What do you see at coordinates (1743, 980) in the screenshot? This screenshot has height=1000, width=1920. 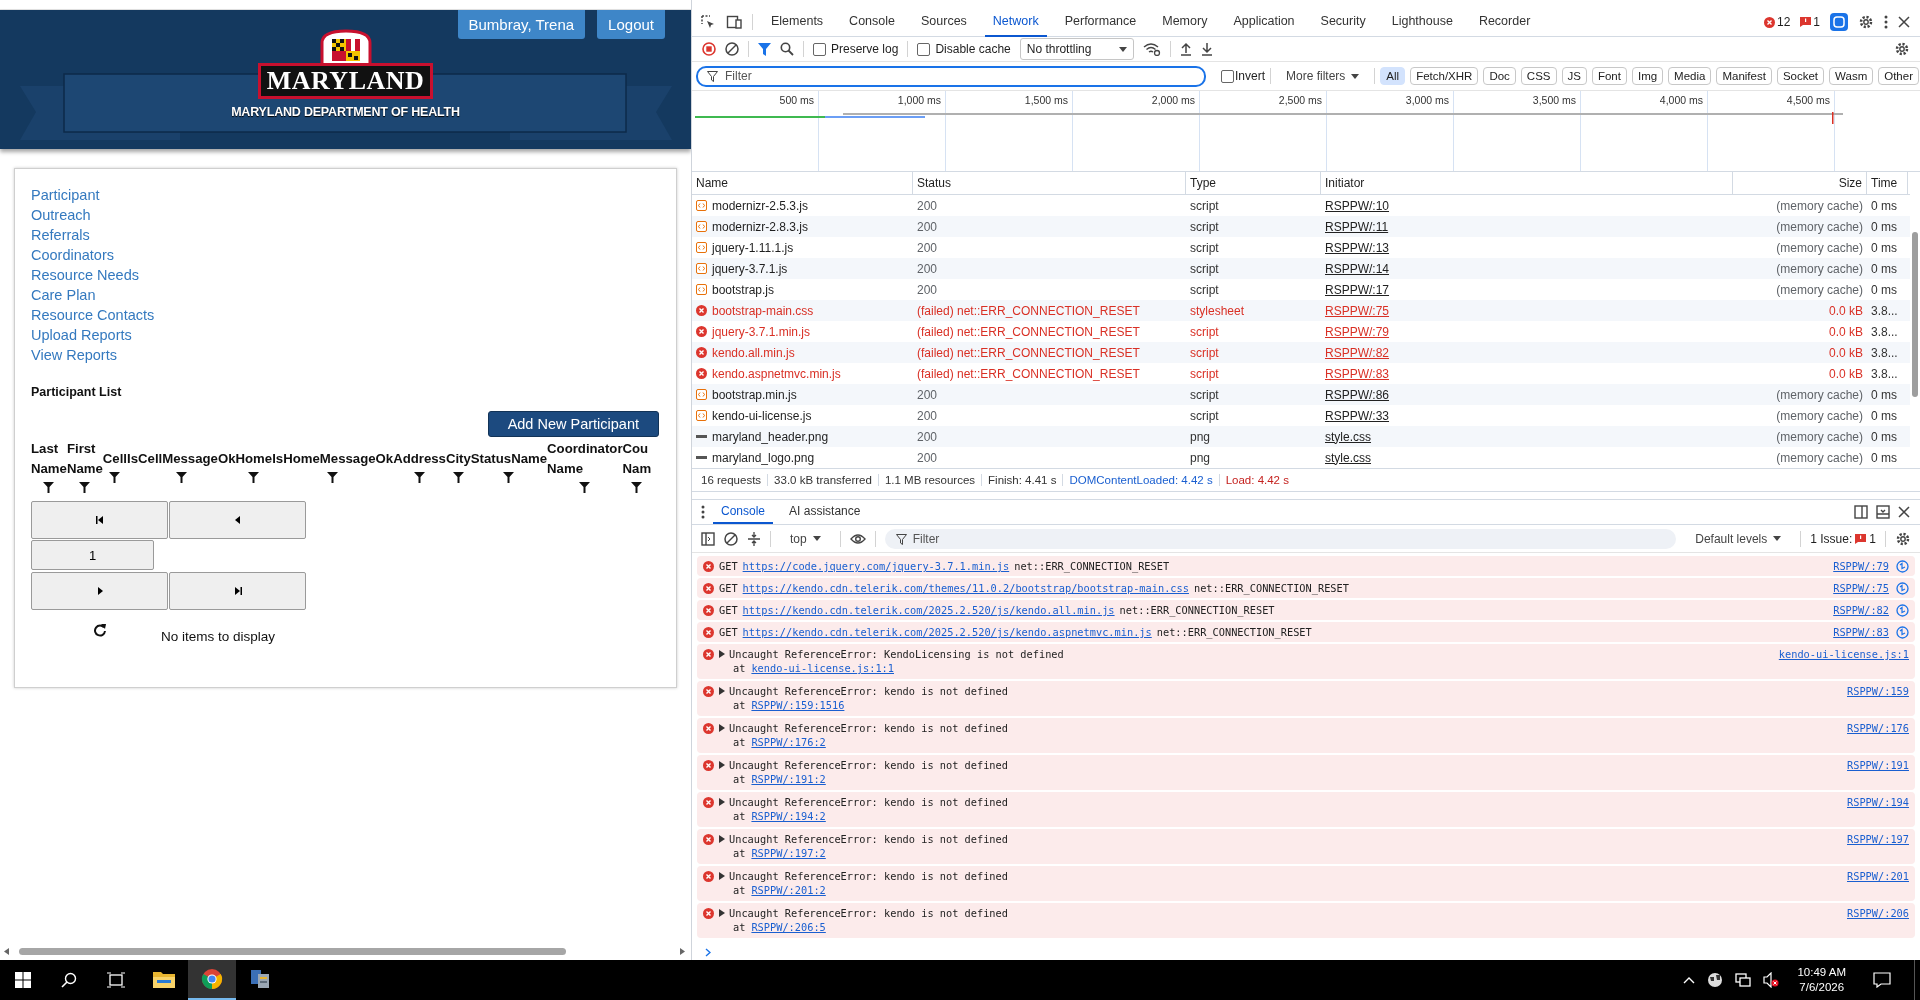 I see `network-icon` at bounding box center [1743, 980].